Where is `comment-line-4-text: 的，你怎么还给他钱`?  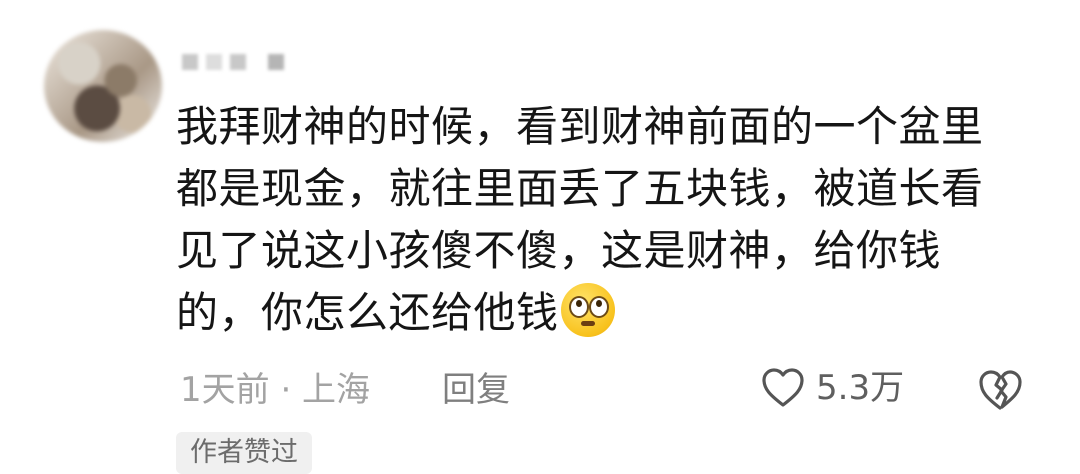 comment-line-4-text: 的，你怎么还给他钱 is located at coordinates (367, 312).